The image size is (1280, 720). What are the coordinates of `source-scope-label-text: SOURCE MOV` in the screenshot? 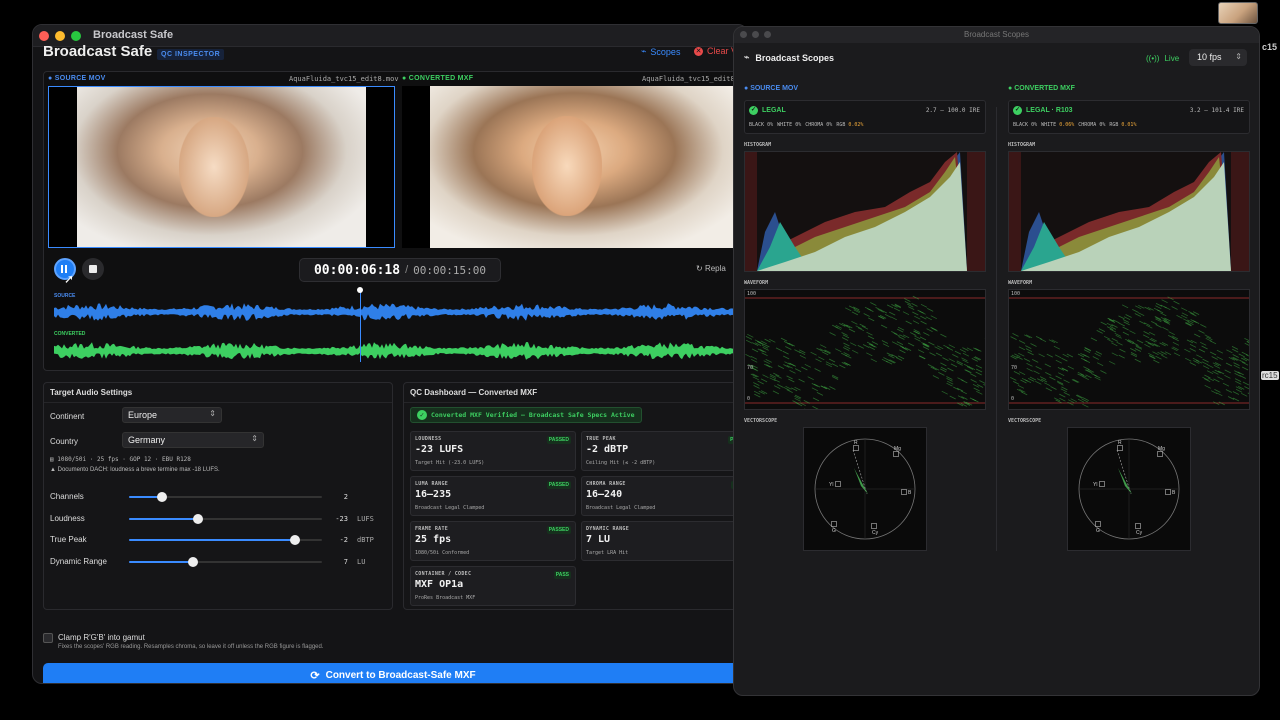 It's located at (774, 88).